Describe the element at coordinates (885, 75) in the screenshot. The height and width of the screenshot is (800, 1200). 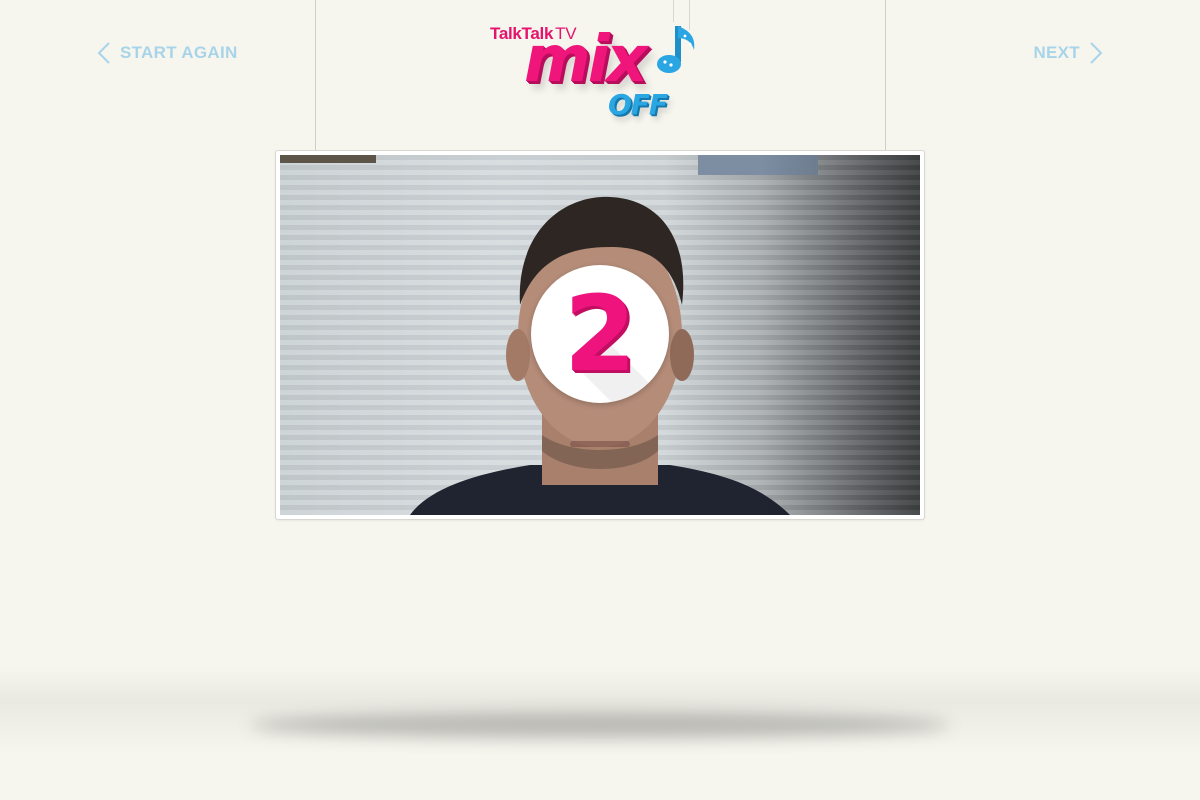
I see `hanging-string-right` at that location.